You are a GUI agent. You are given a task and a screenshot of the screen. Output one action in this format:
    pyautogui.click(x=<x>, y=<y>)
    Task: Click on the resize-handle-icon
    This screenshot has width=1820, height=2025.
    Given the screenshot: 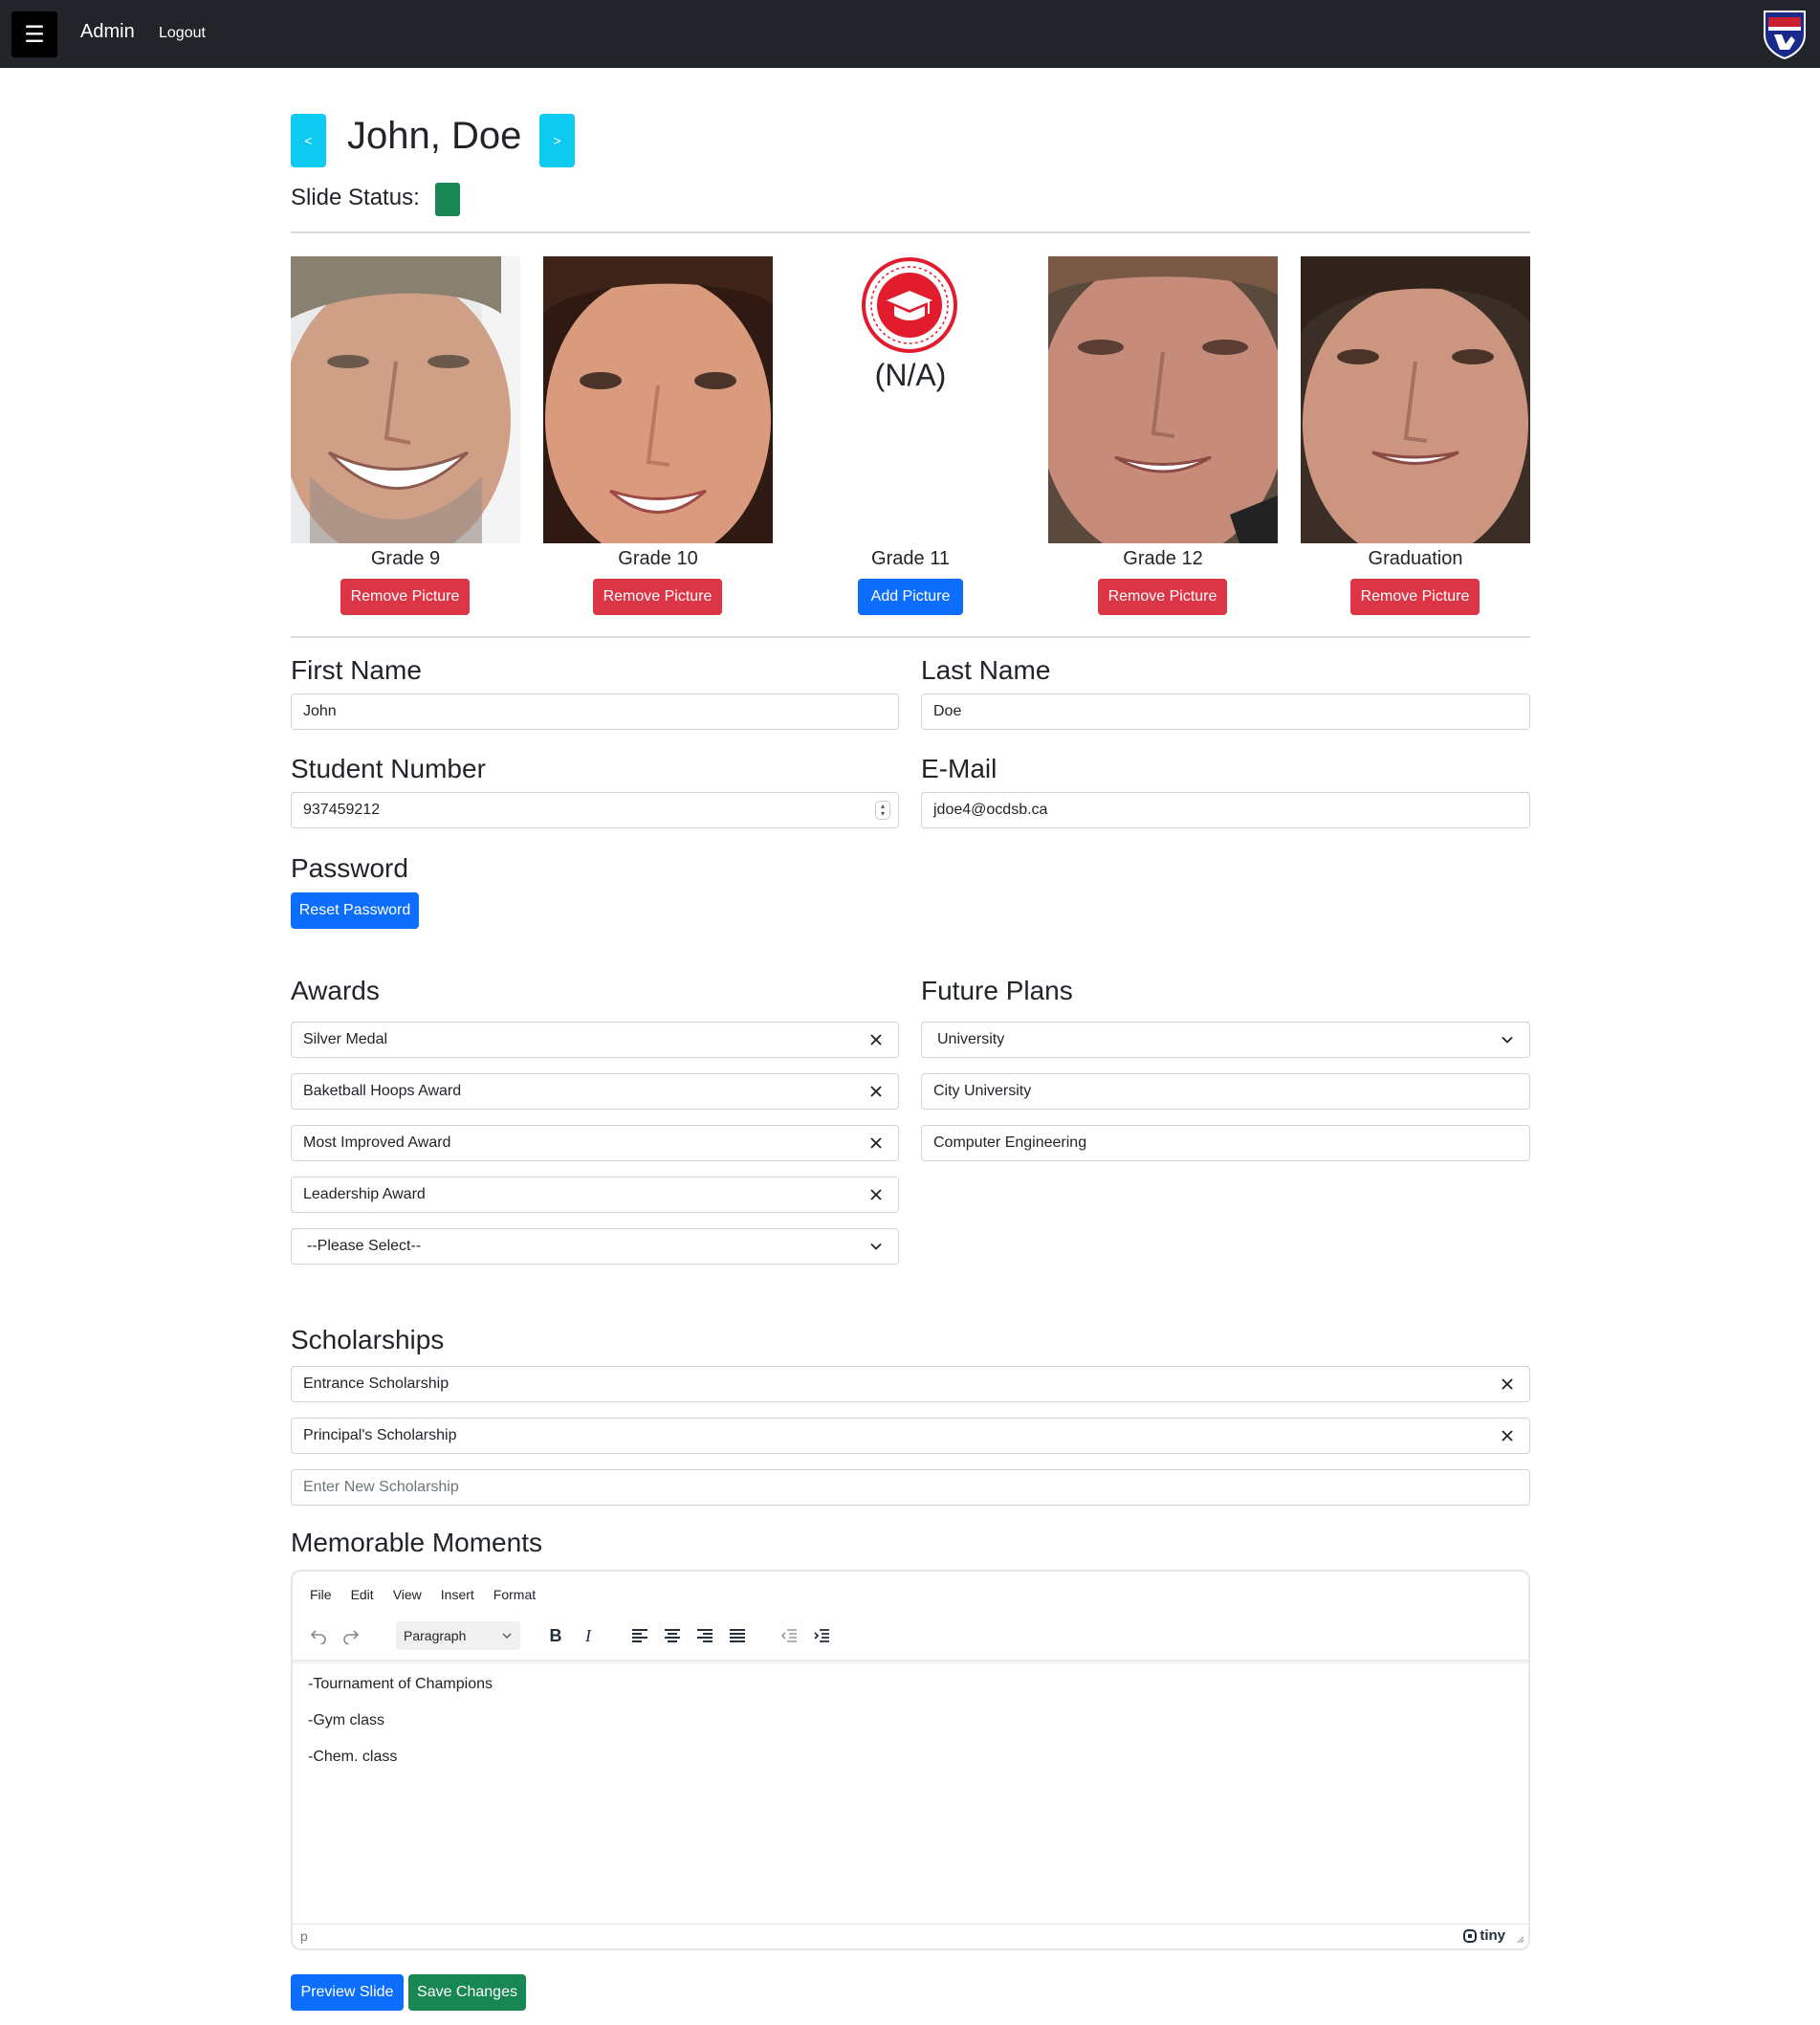 What is the action you would take?
    pyautogui.click(x=1519, y=1939)
    